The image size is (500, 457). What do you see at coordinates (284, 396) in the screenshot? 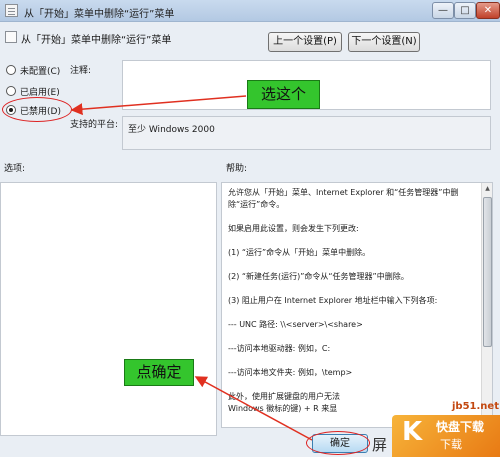
I see `help-paragraph: 此外，使用扩展键盘的用户无法` at bounding box center [284, 396].